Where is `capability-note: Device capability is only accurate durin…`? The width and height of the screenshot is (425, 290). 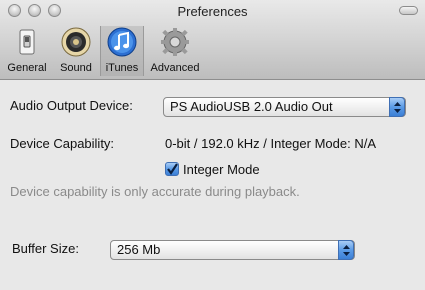
capability-note: Device capability is only accurate durin… is located at coordinates (155, 191).